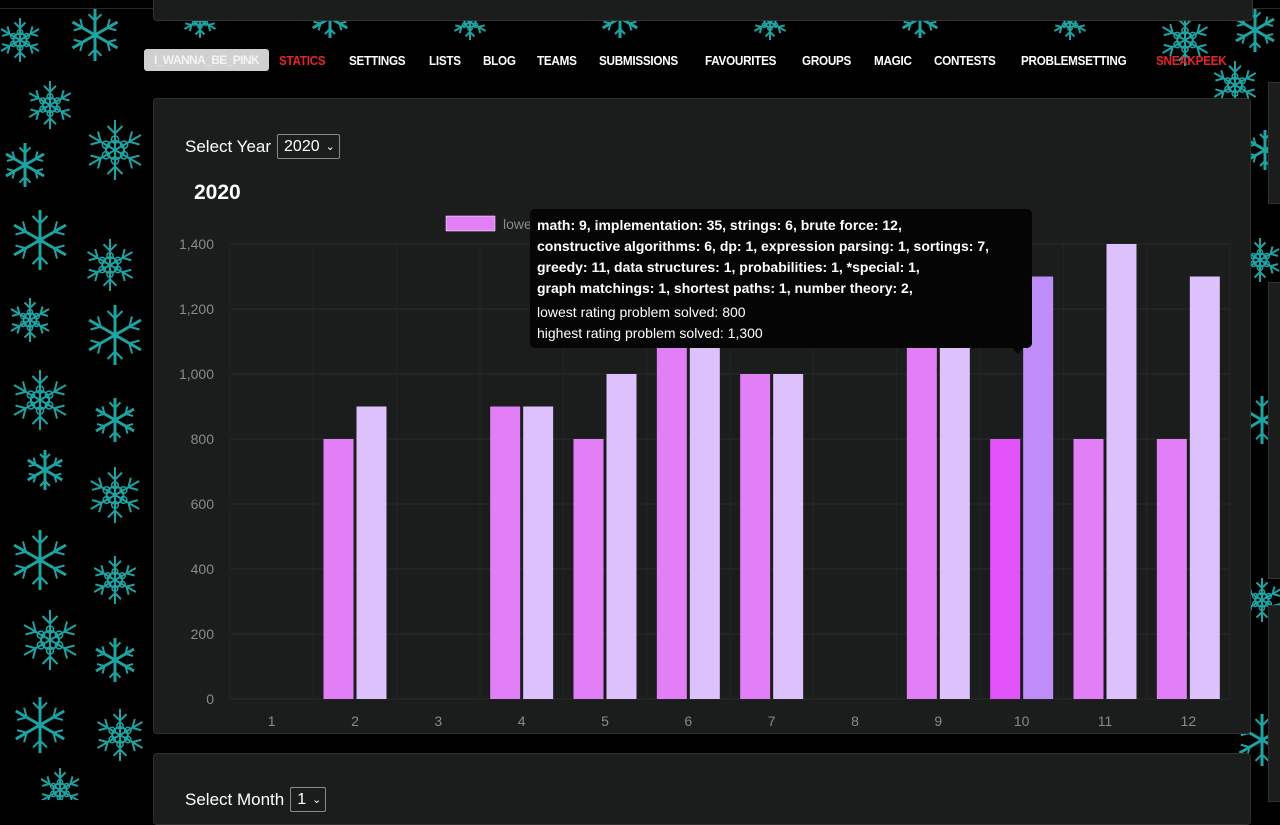 This screenshot has width=1280, height=825. Describe the element at coordinates (207, 60) in the screenshot. I see `nav-user-handle: I_WANNA_BE_PINK` at that location.